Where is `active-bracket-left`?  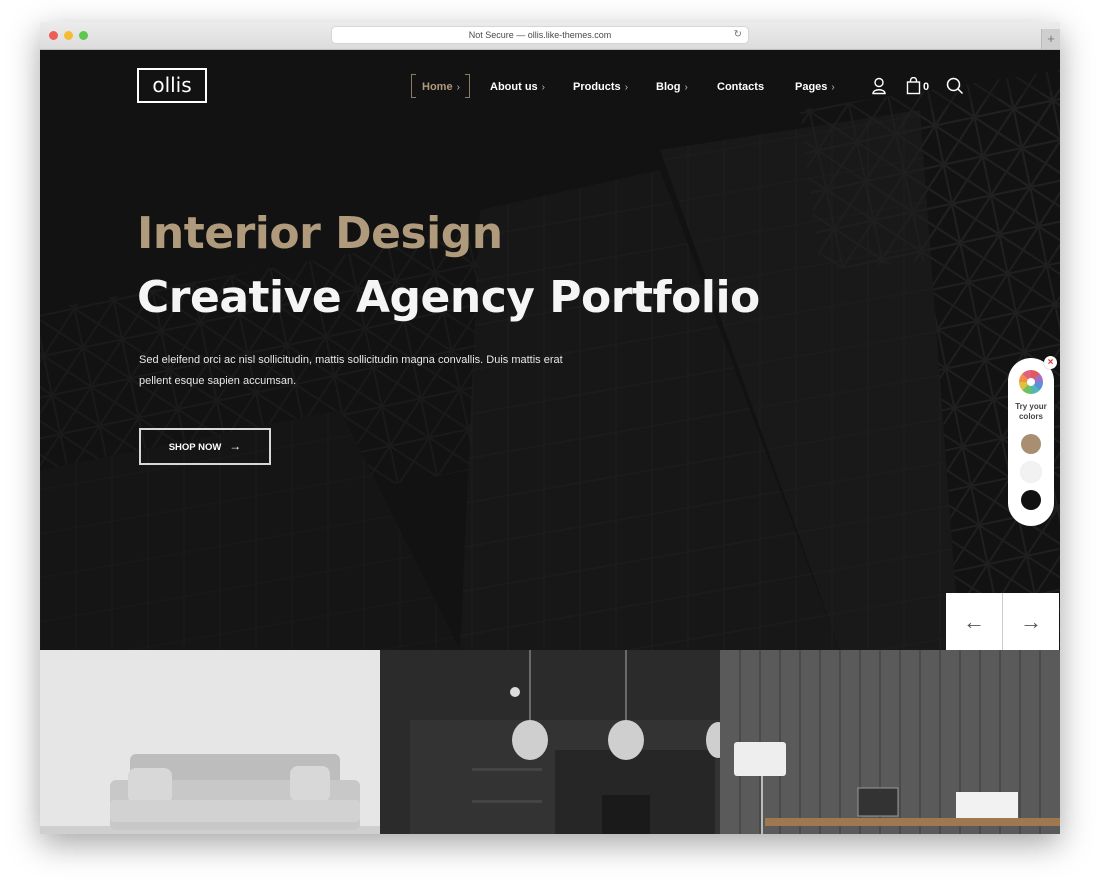 active-bracket-left is located at coordinates (413, 86).